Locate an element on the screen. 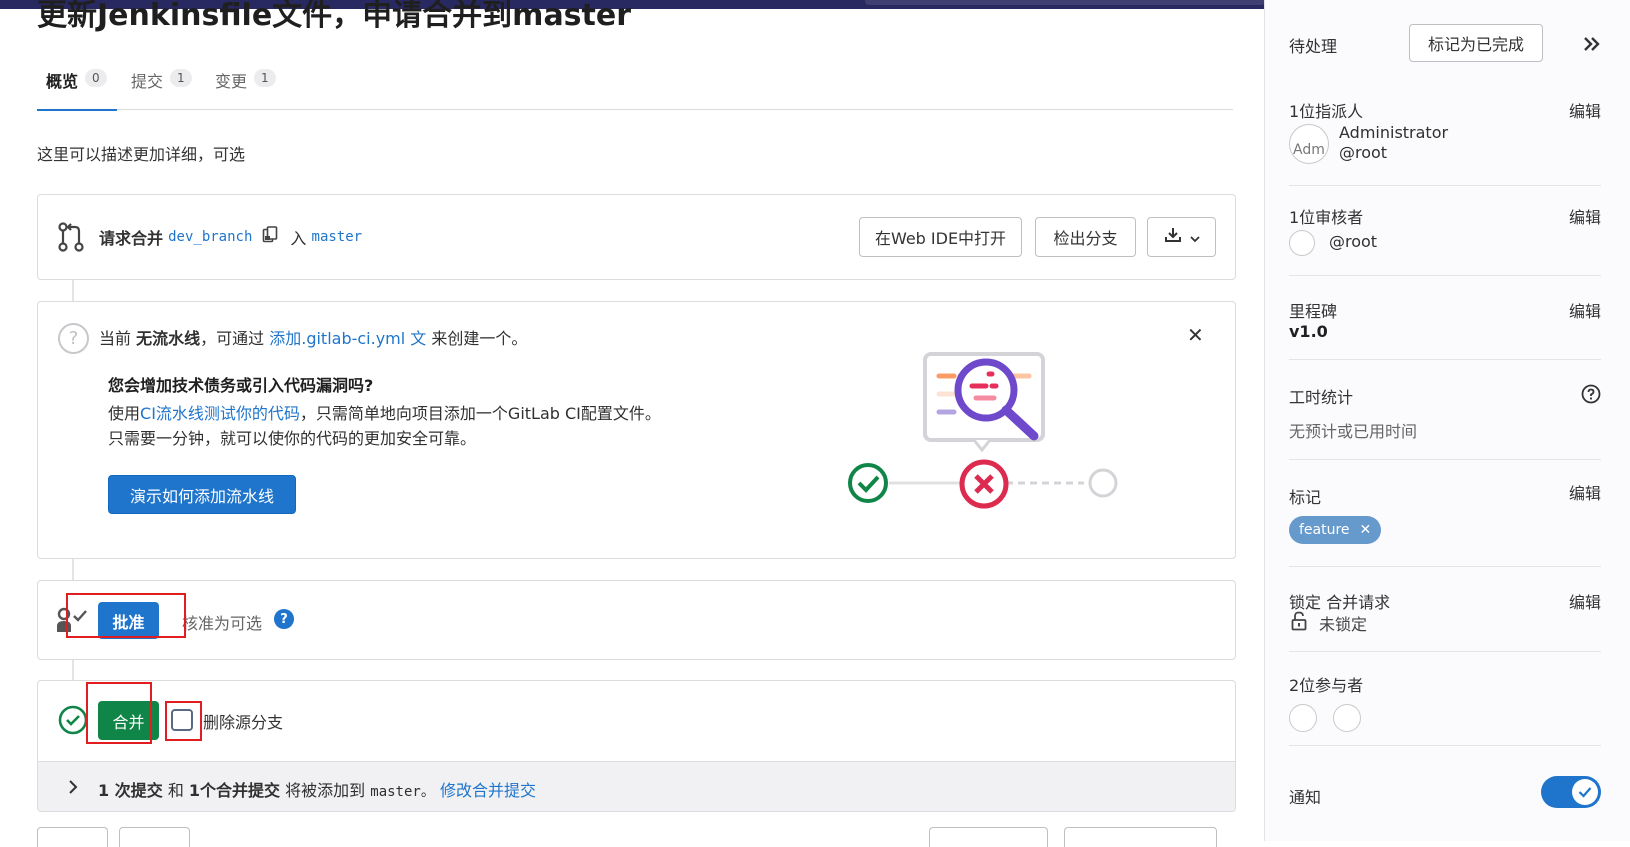  time-tracking-value: 无预计或已用时间 is located at coordinates (1353, 431).